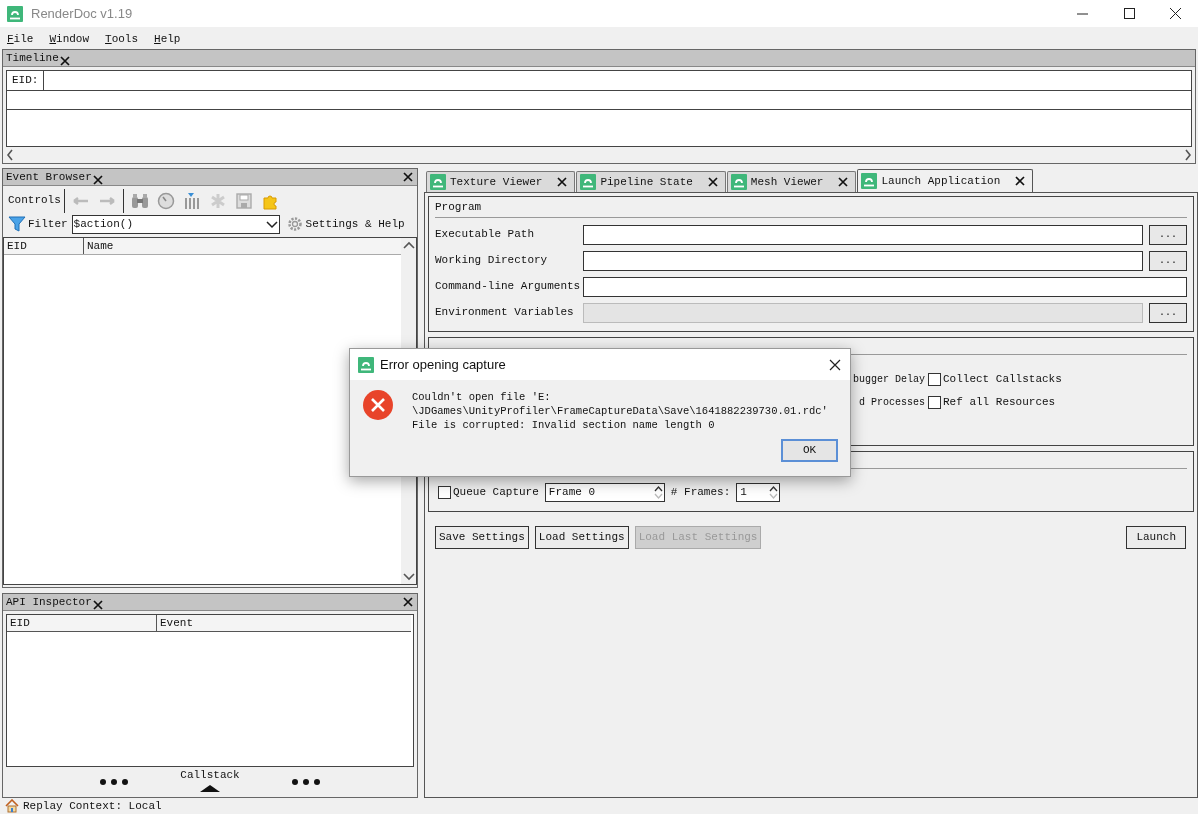  Describe the element at coordinates (49, 177) in the screenshot. I see `panel-title: Event Browser` at that location.